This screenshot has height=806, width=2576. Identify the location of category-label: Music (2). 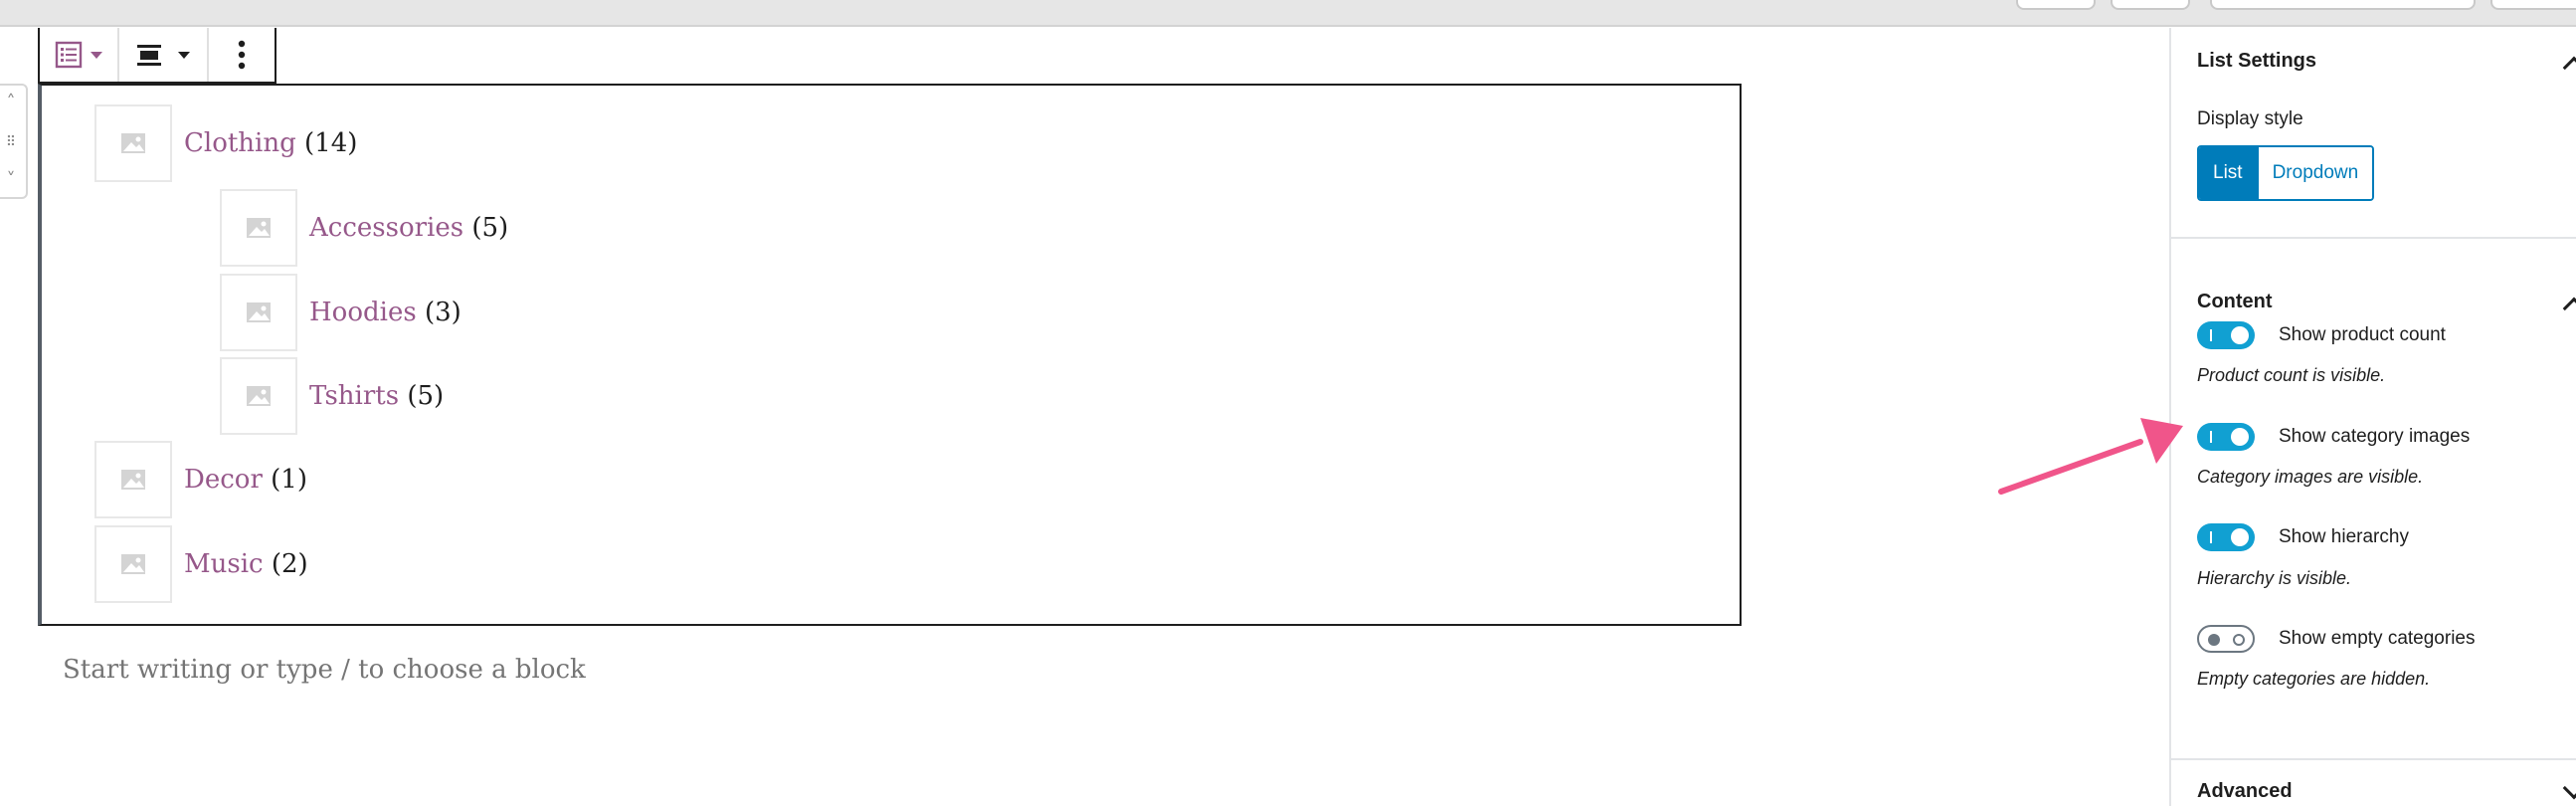
(246, 564).